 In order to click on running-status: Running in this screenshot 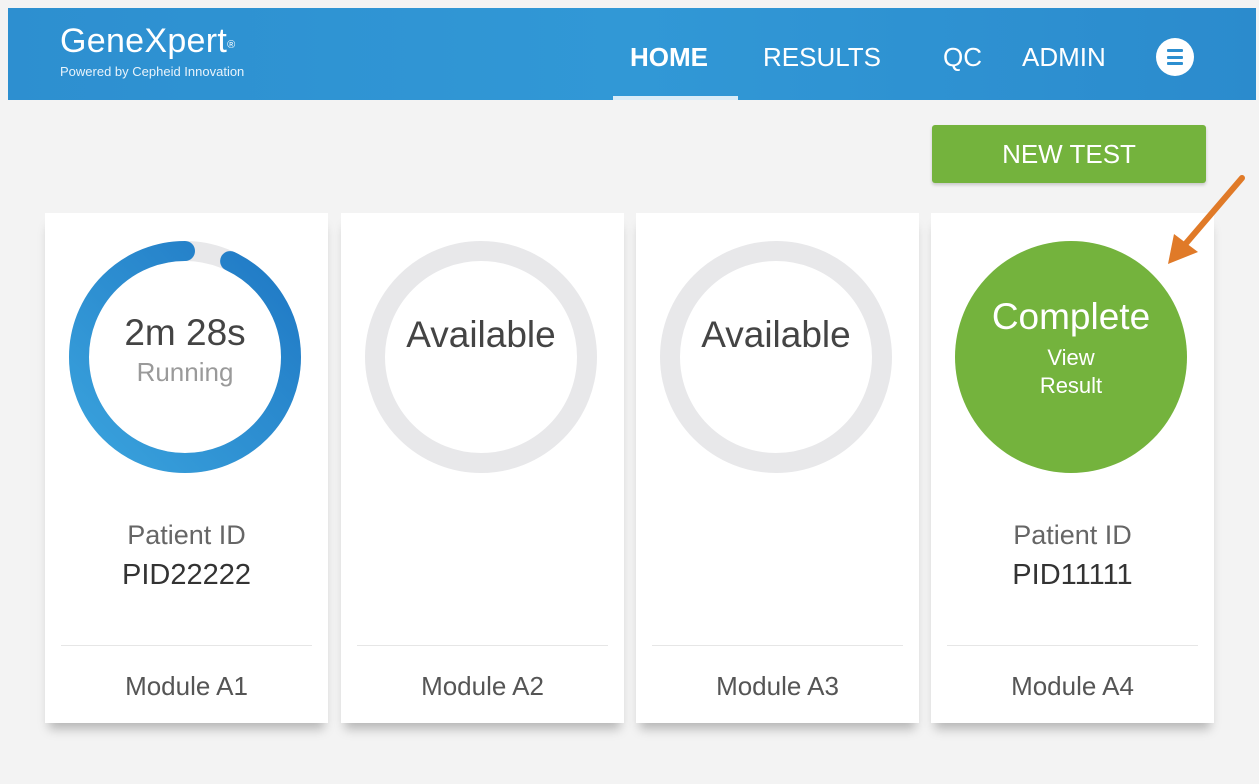, I will do `click(185, 372)`.